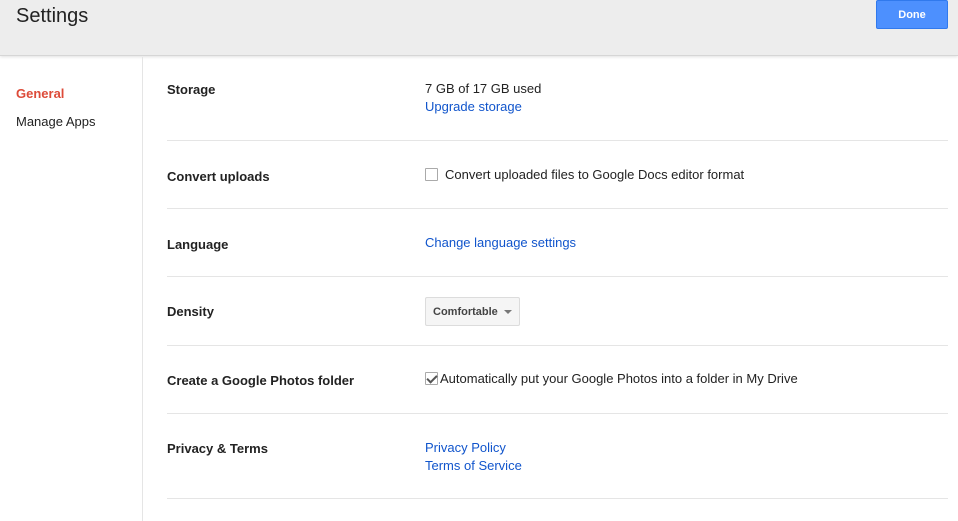  Describe the element at coordinates (479, 28) in the screenshot. I see `header: Settings Done` at that location.